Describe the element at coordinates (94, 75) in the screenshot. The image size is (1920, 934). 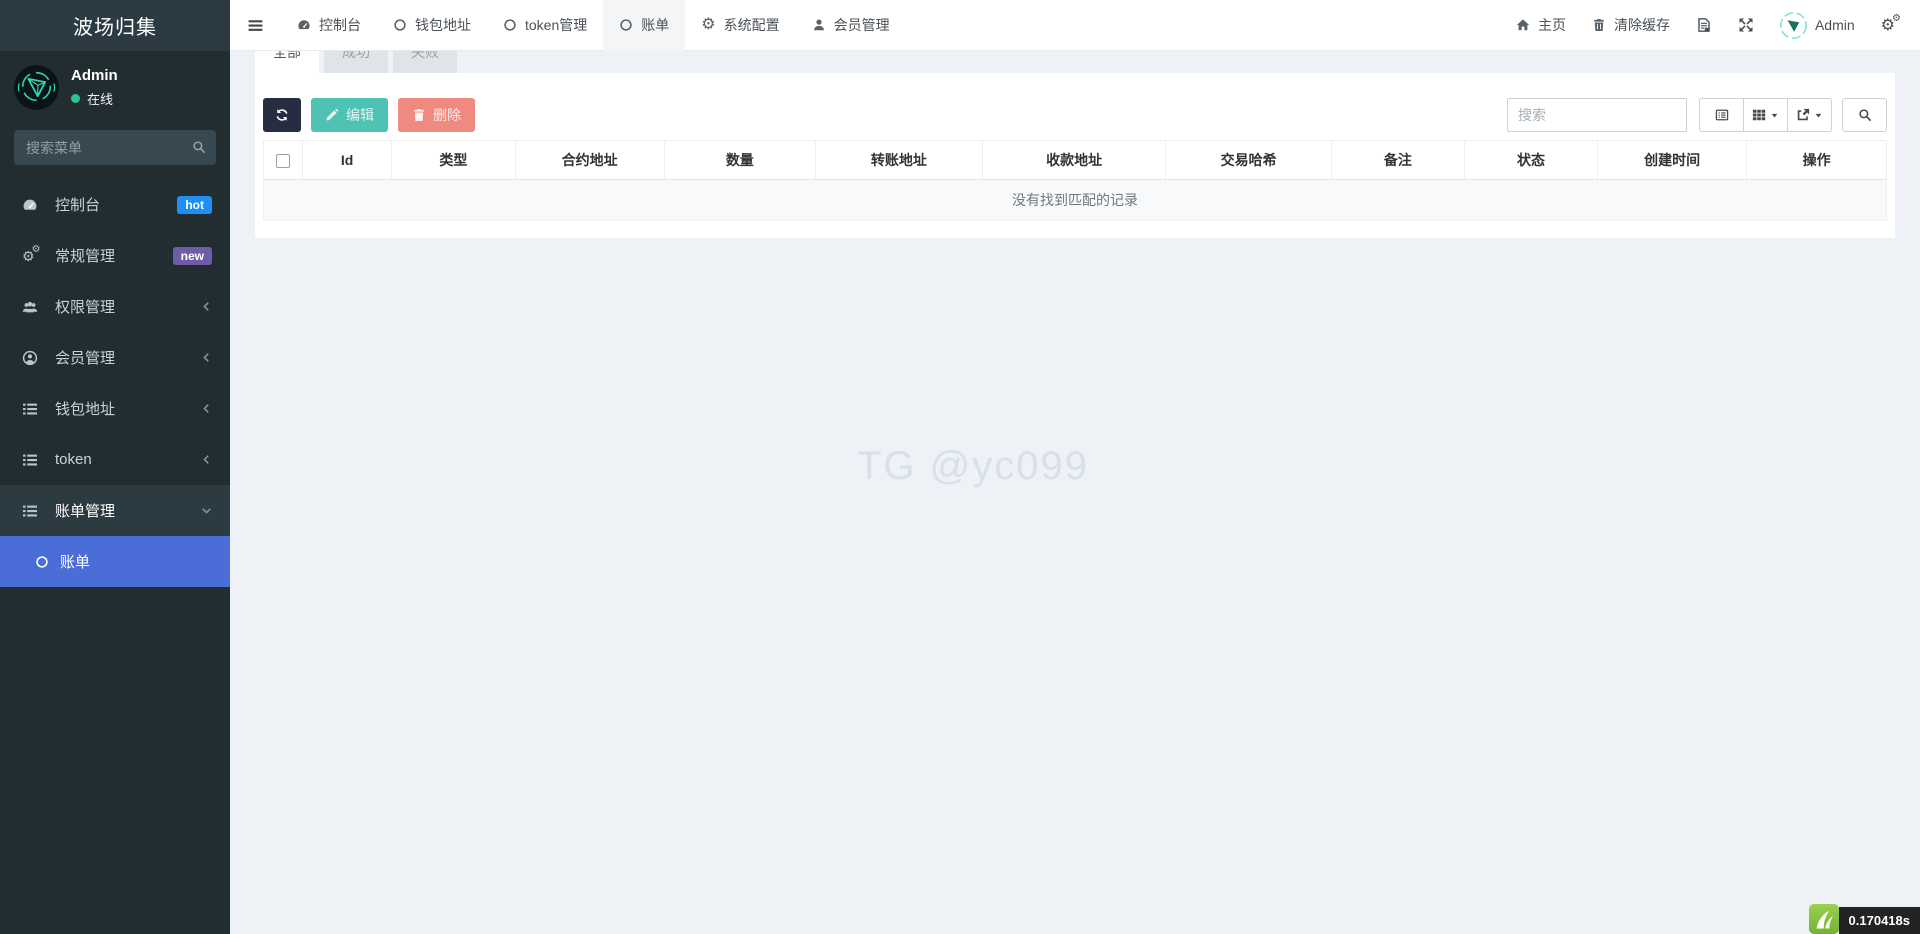
I see `user-name: Admin` at that location.